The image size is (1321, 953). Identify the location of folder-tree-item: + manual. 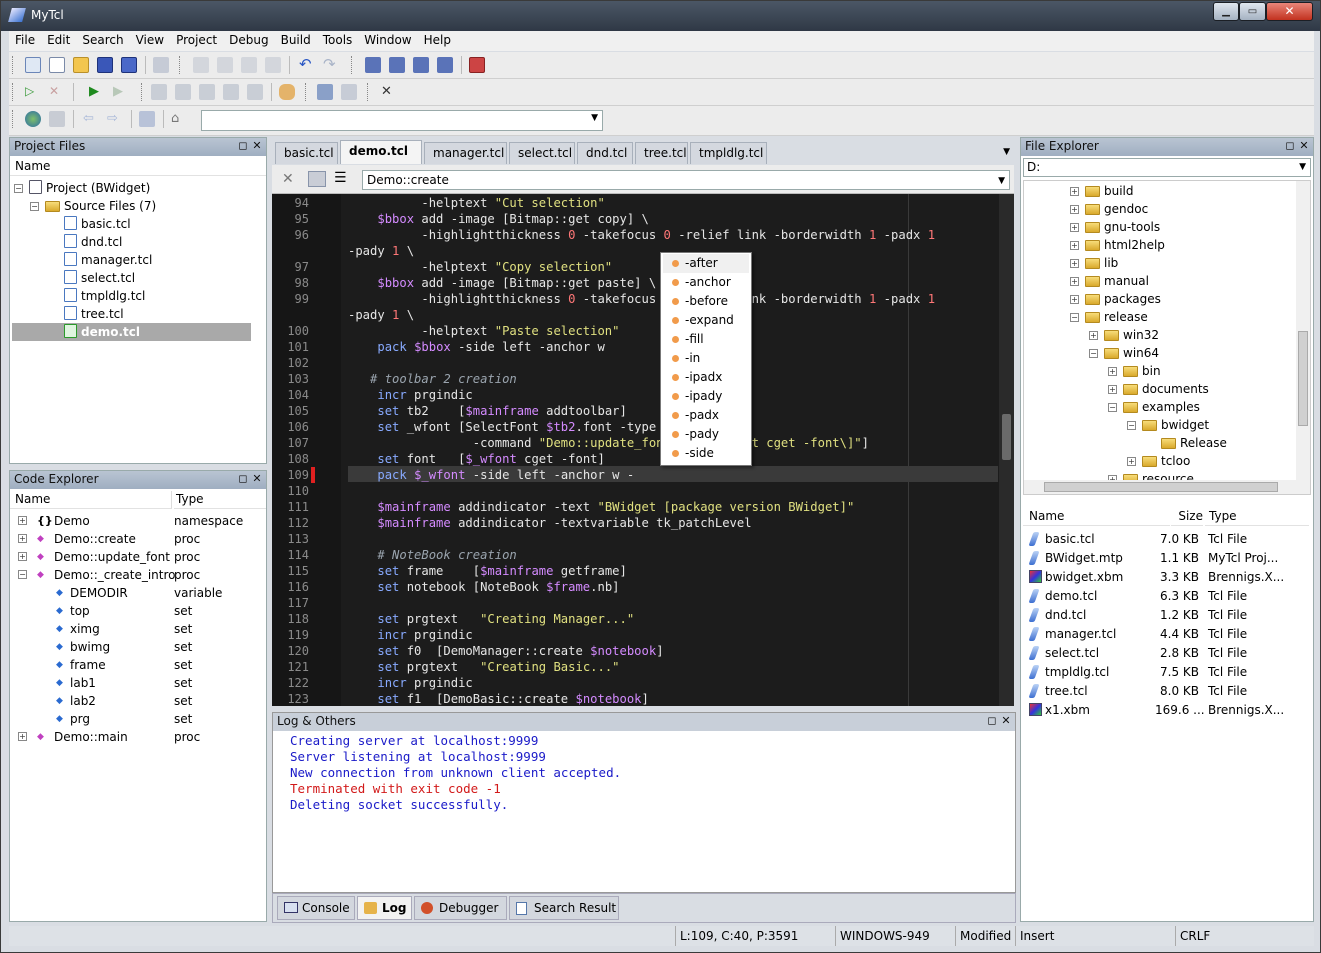
(1109, 281).